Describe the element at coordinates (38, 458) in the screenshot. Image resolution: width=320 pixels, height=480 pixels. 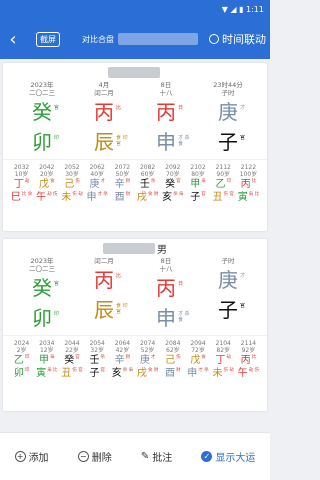
I see `add-label: 添加` at that location.